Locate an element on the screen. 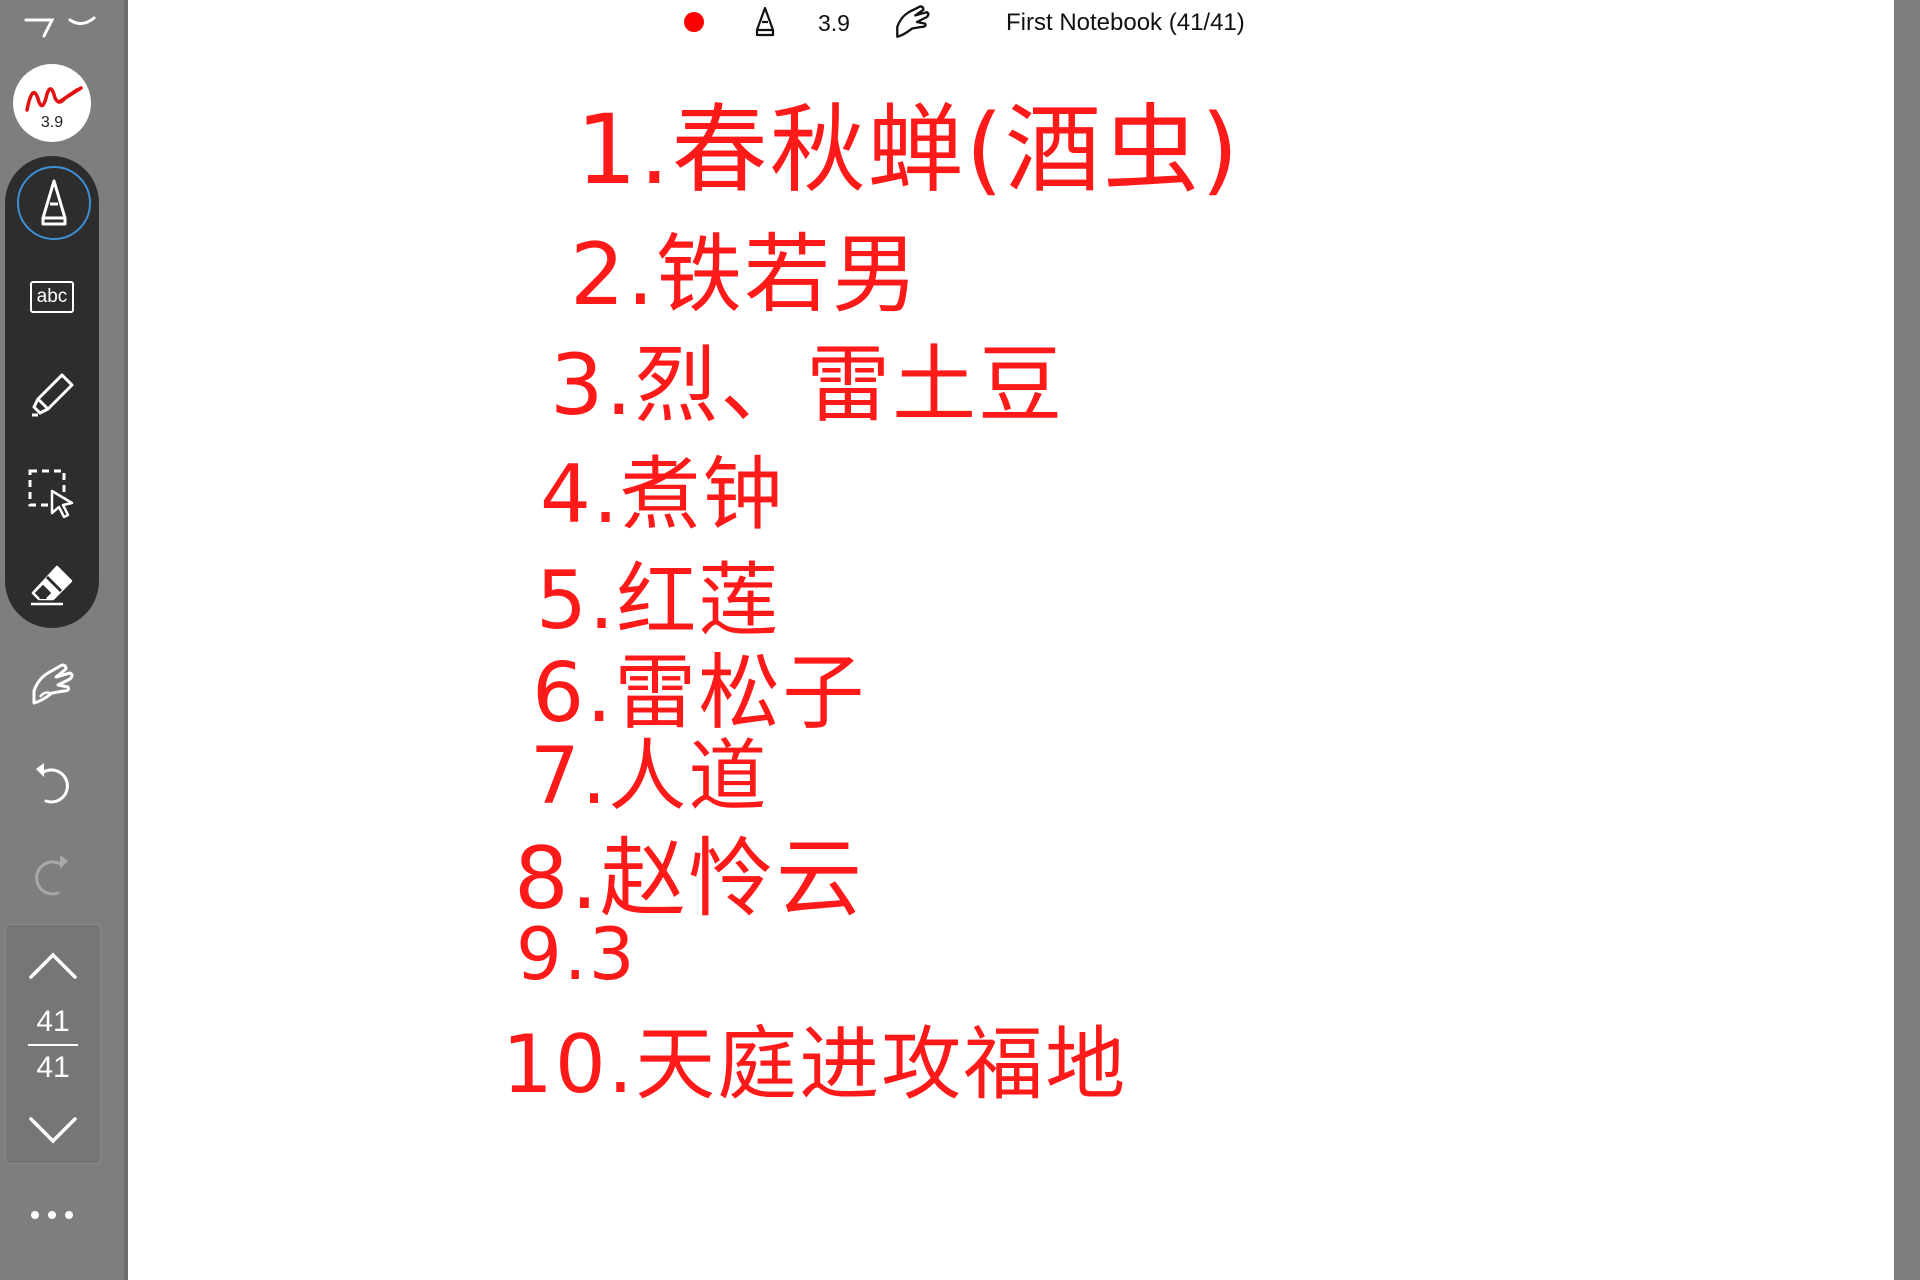 This screenshot has height=1280, width=1920. eraser-tool-button is located at coordinates (52, 585).